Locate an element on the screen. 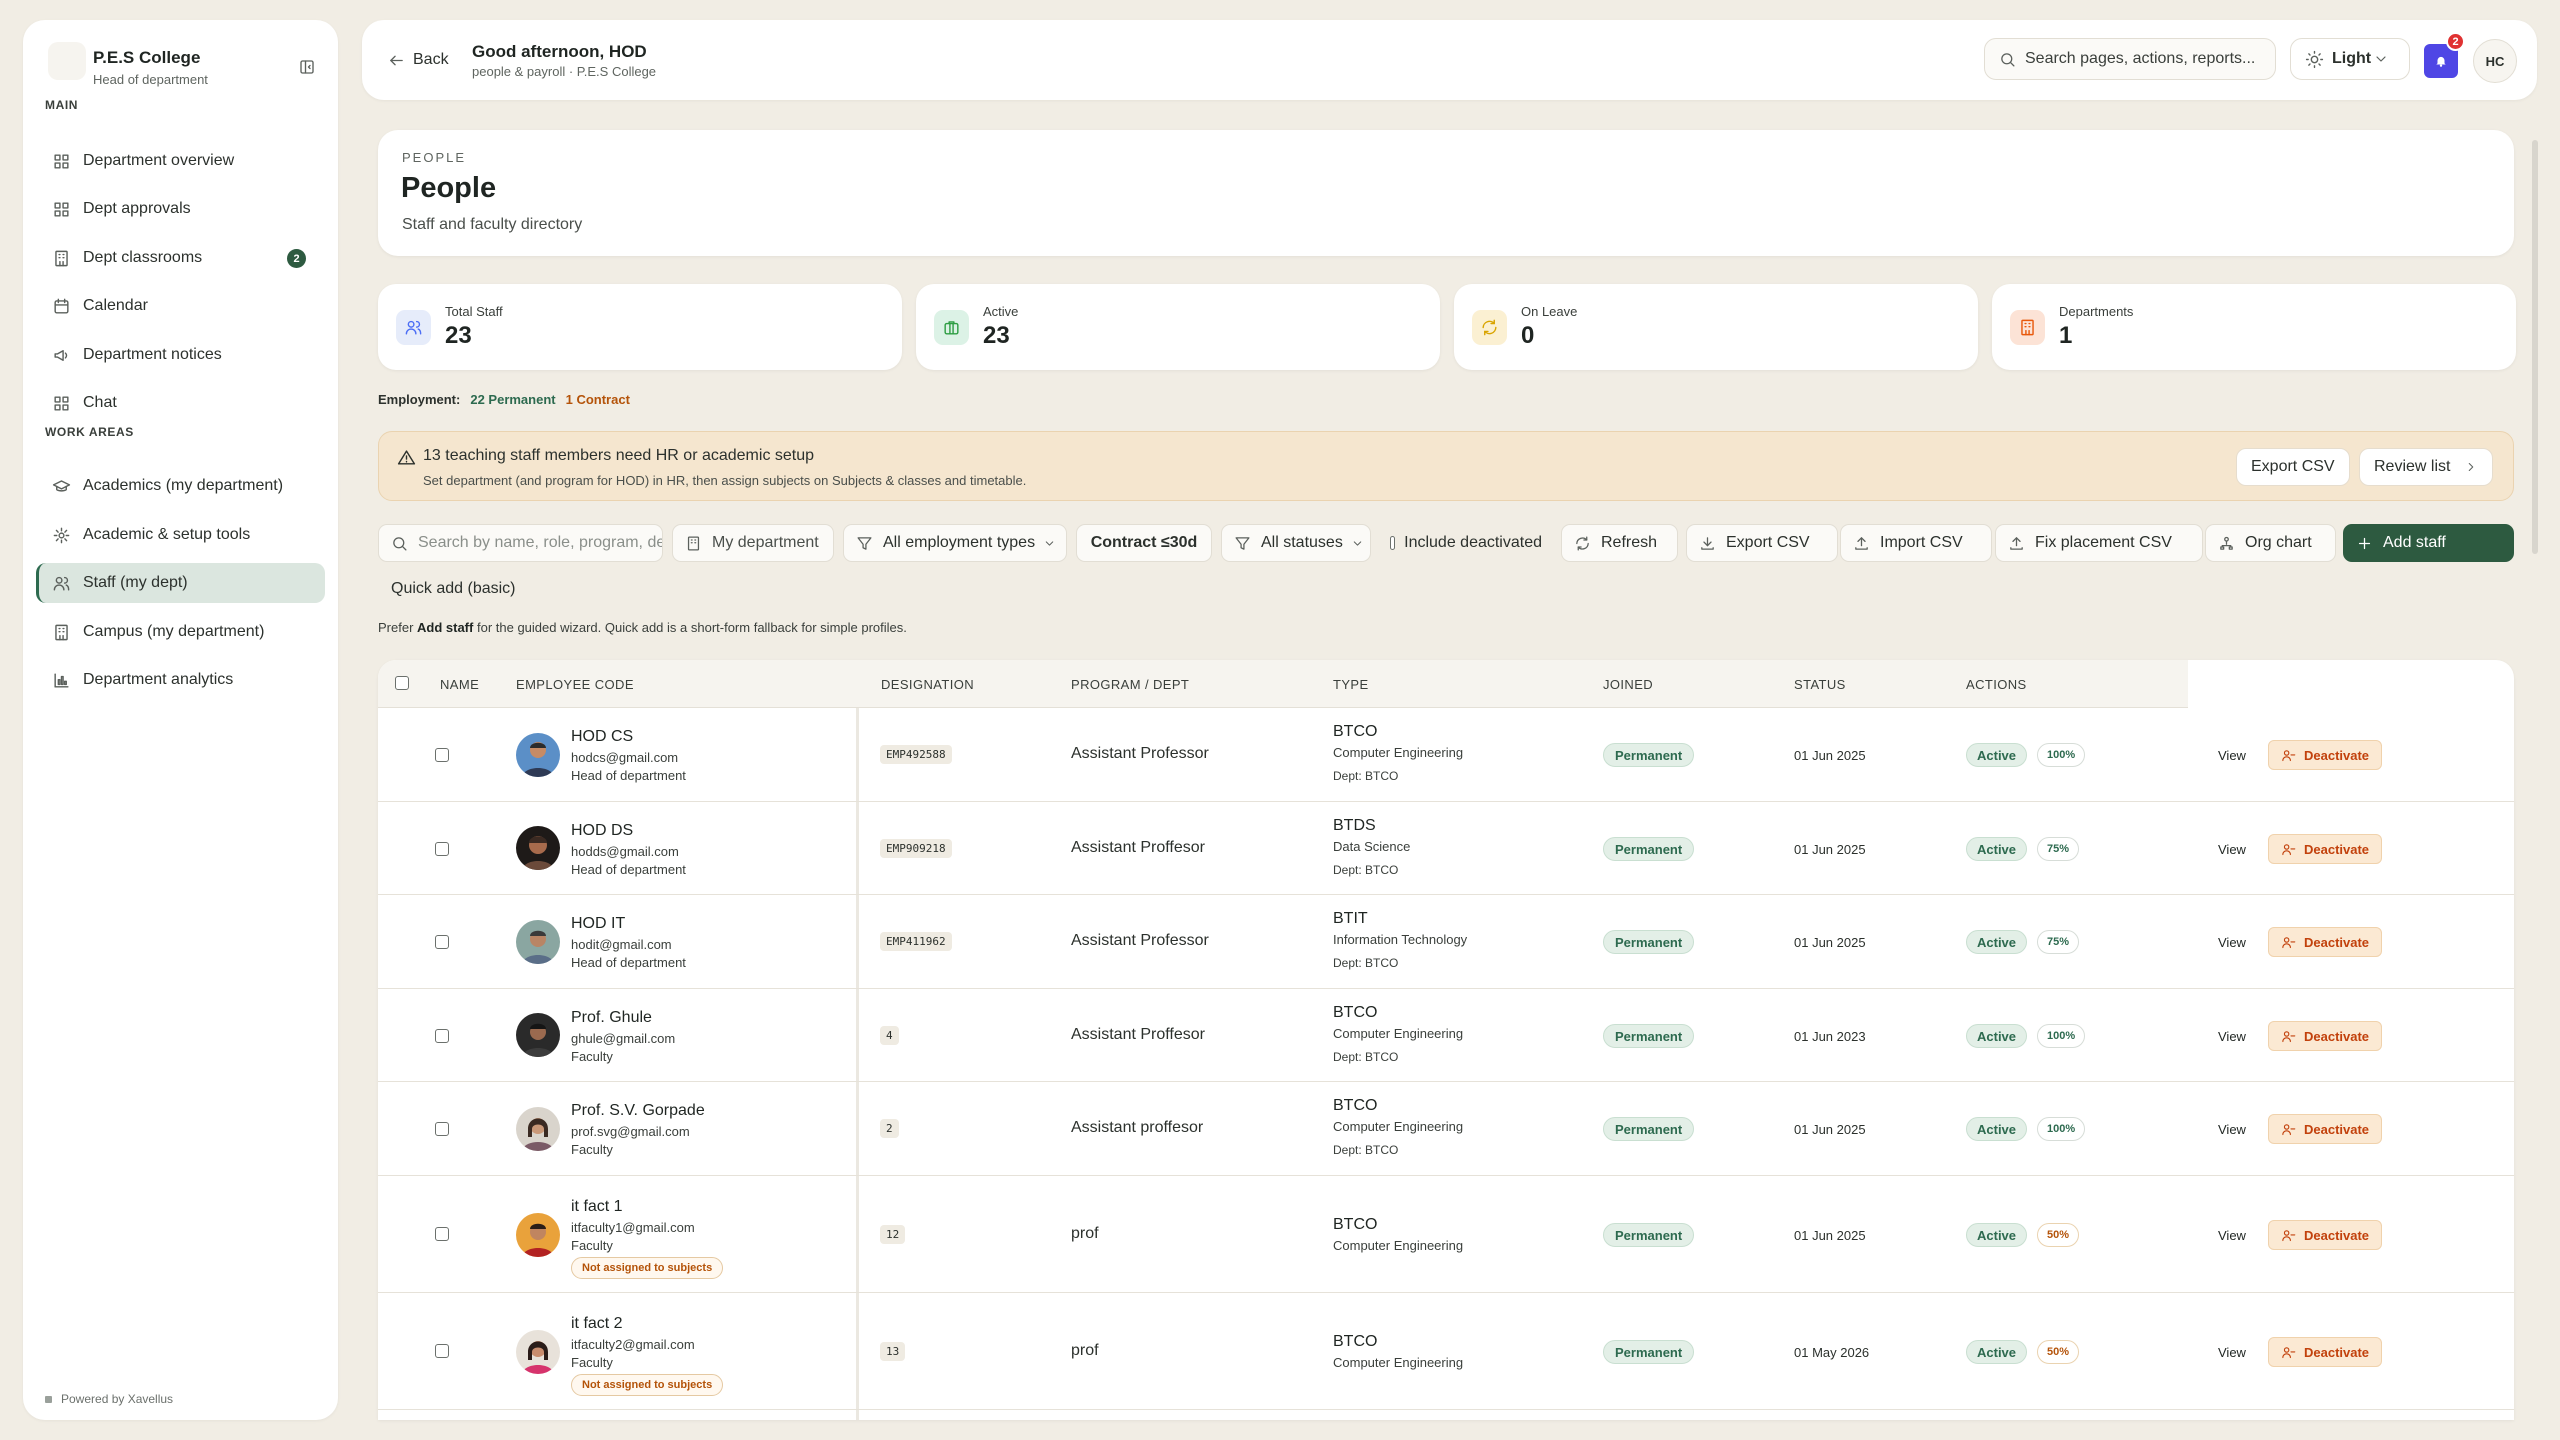  powered-by: Powered by Xavellus is located at coordinates (109, 1399).